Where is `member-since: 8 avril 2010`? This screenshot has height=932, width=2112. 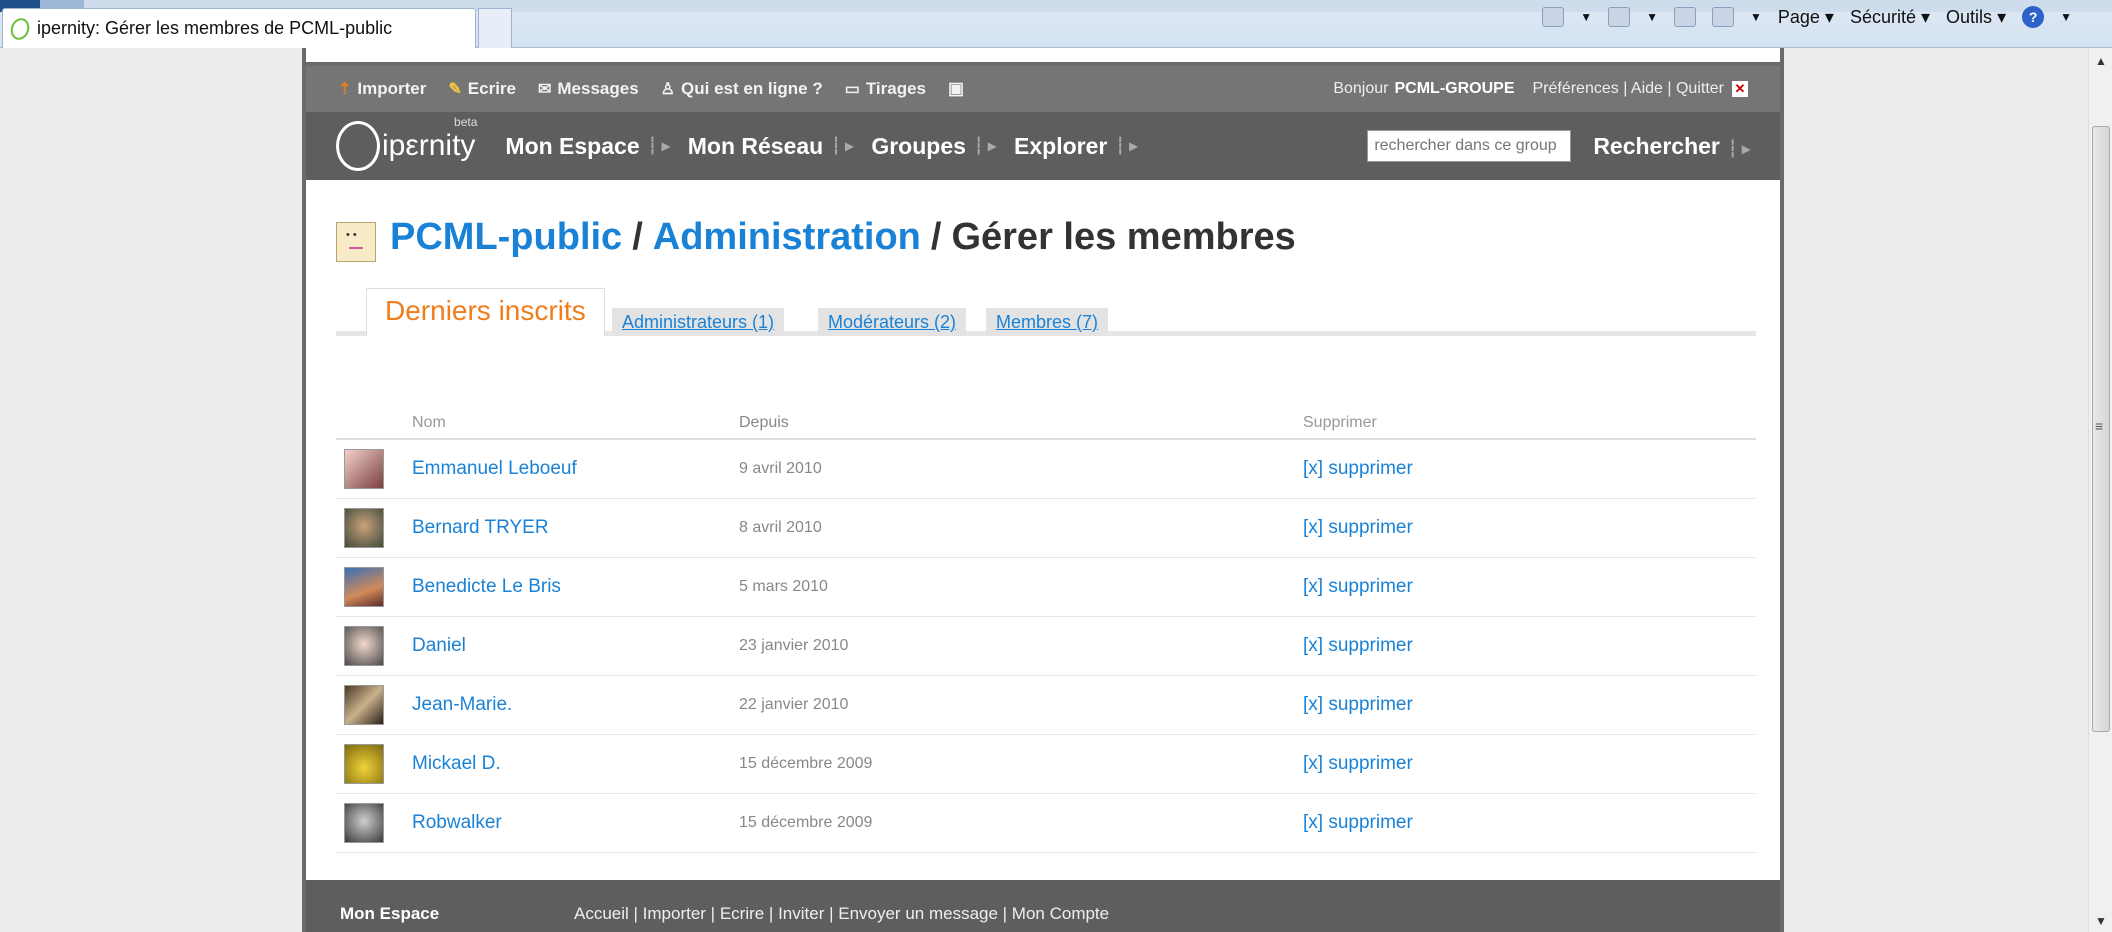 member-since: 8 avril 2010 is located at coordinates (780, 527).